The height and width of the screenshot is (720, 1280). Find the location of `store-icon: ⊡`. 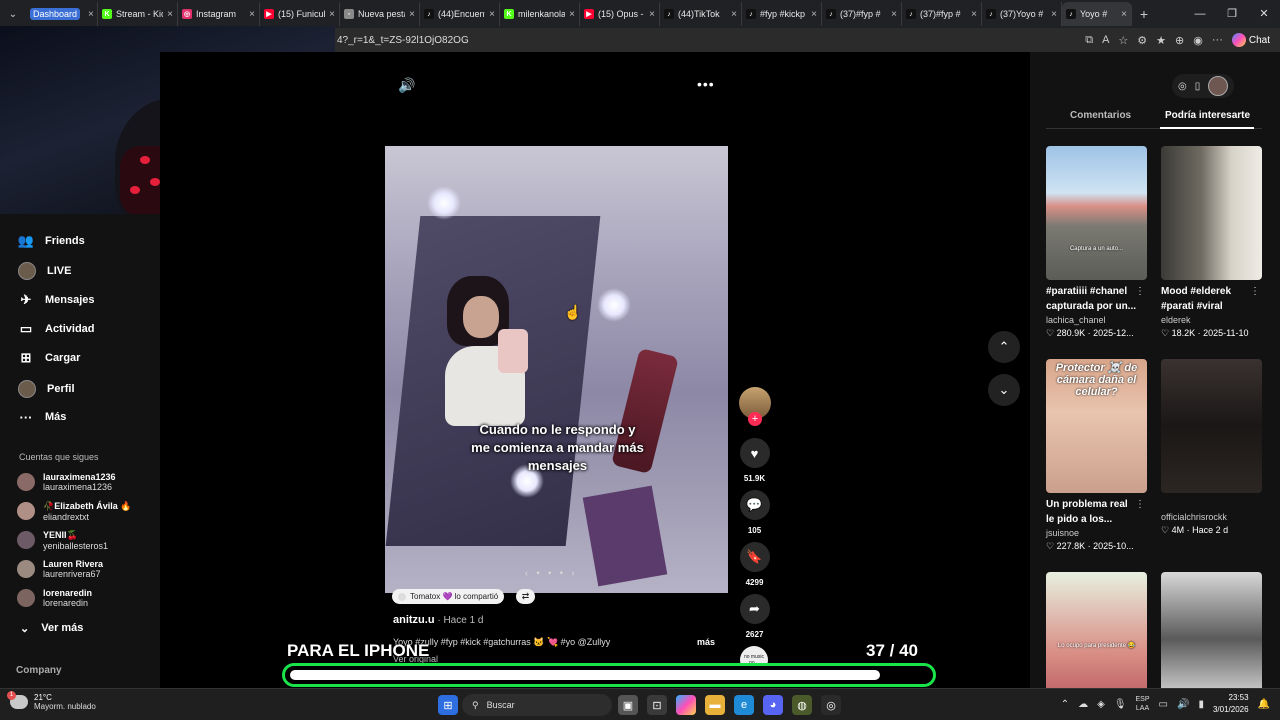

store-icon: ⊡ is located at coordinates (657, 705).